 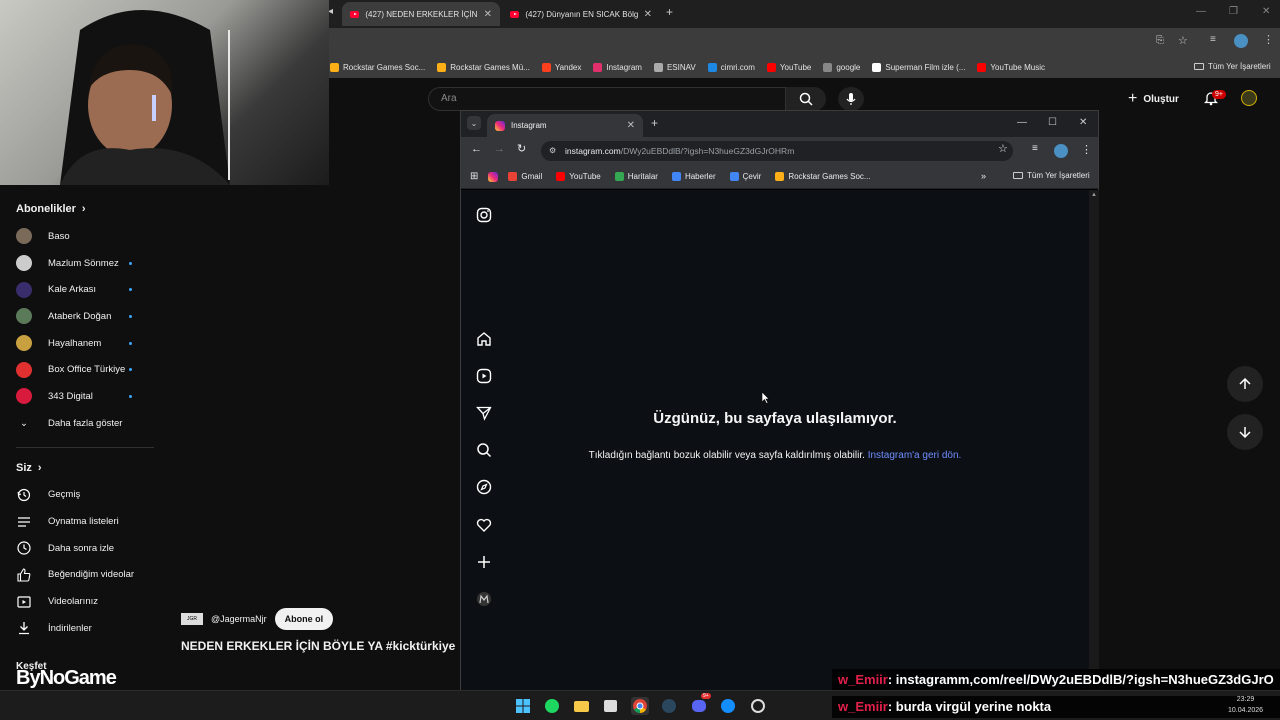 I want to click on bg-tab-2-title: (427) Dünyanın EN SICAK Bölge, so click(x=581, y=14).